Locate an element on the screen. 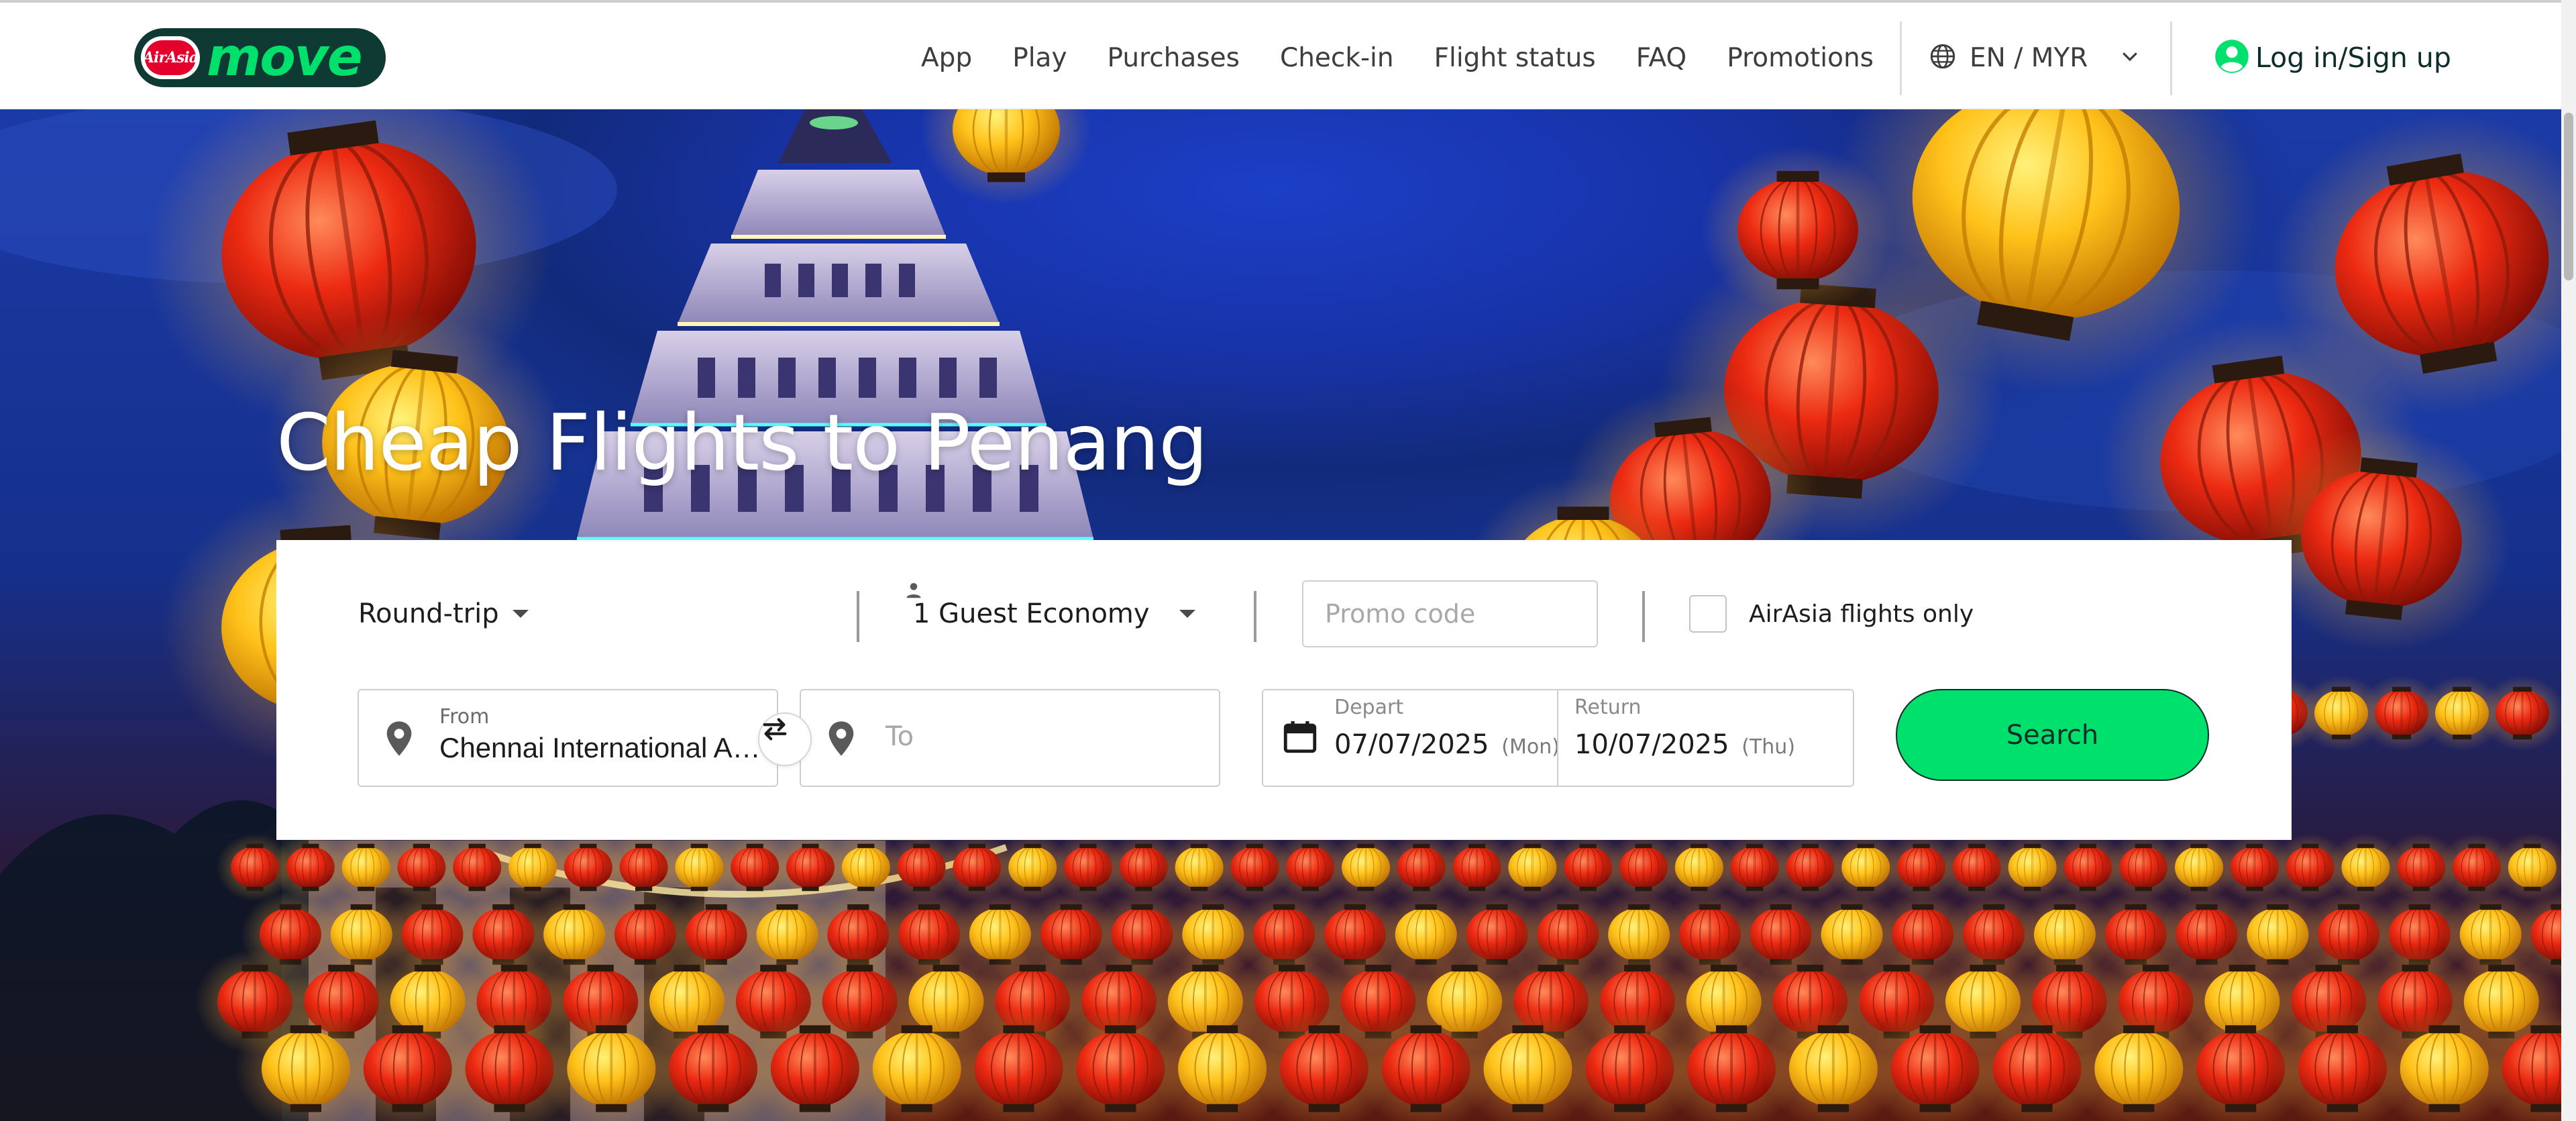 The image size is (2576, 1121). depart-date-value: 07/07/2025 (Mon) is located at coordinates (1447, 744).